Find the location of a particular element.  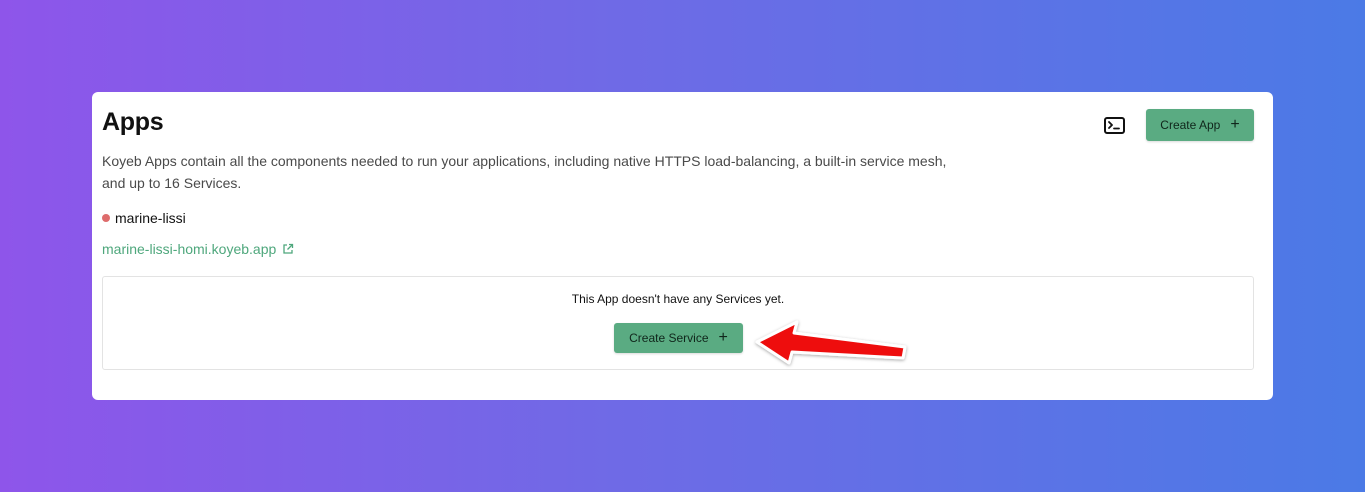

create-service-label: Create Service is located at coordinates (669, 338).